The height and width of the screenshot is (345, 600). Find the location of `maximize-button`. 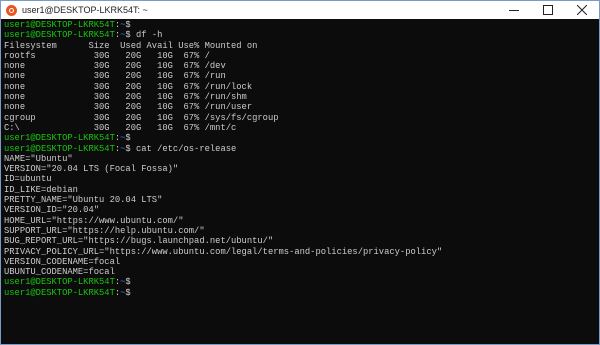

maximize-button is located at coordinates (548, 10).